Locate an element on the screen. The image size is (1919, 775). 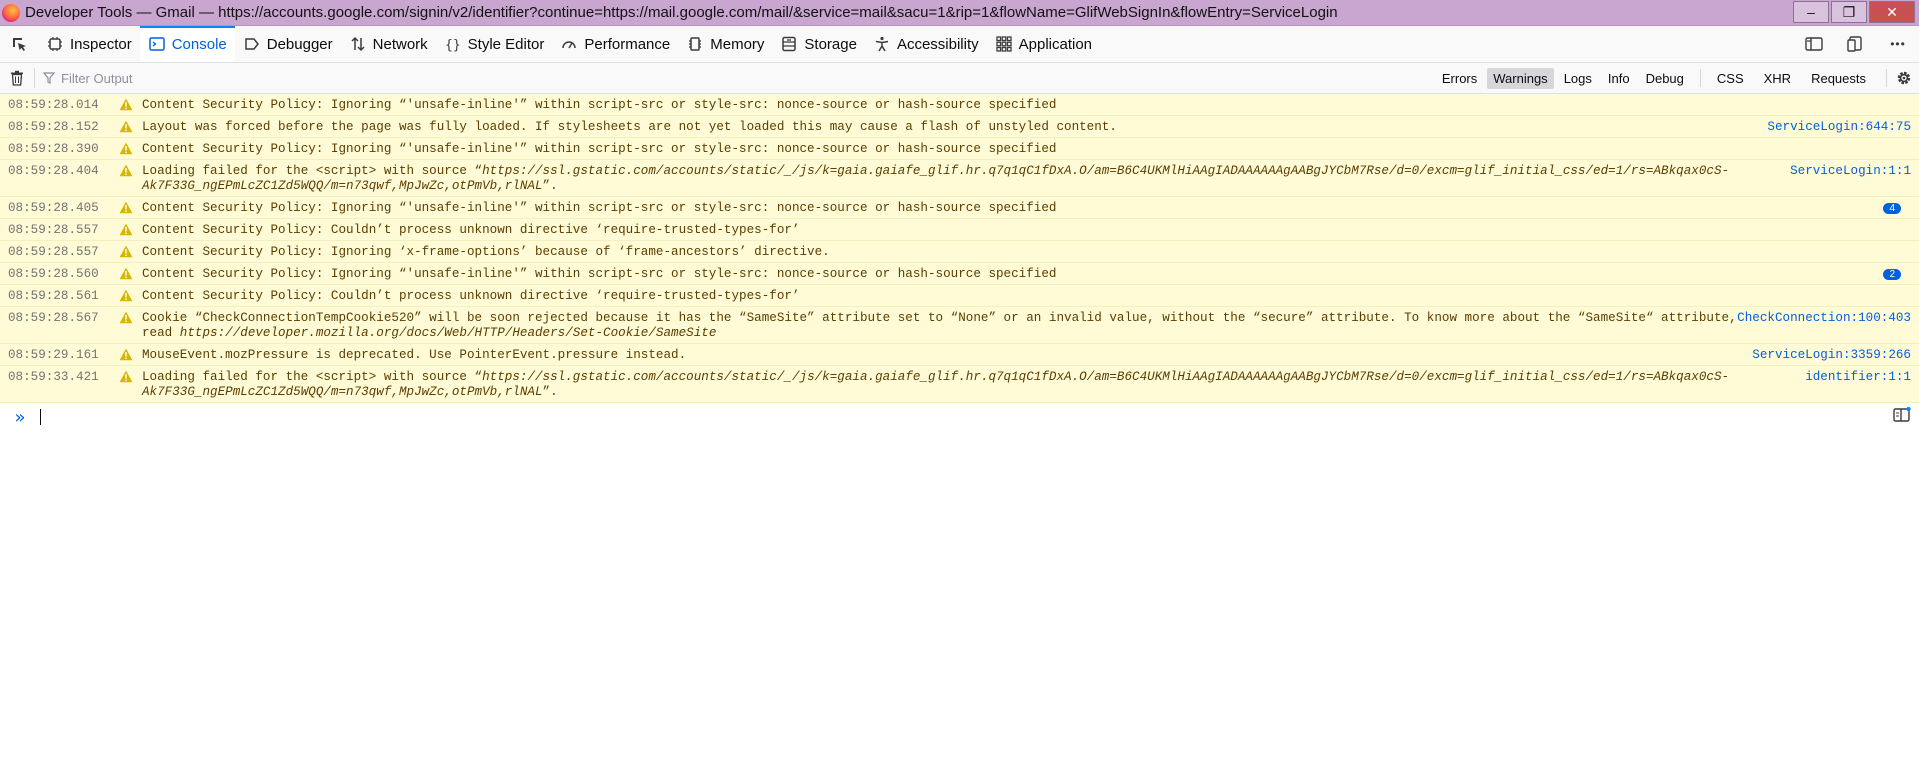
clear-console-button is located at coordinates (17, 78).